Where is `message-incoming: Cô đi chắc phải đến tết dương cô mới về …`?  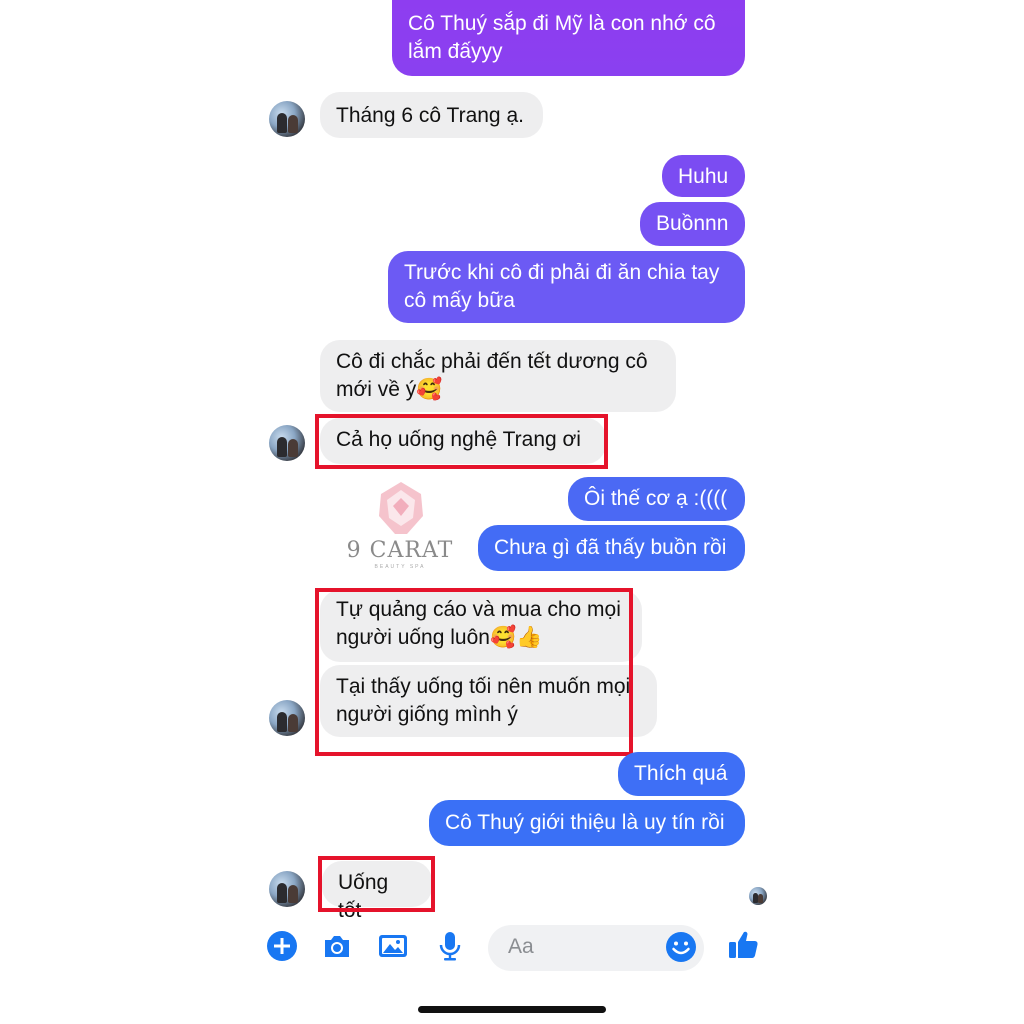
message-incoming: Cô đi chắc phải đến tết dương cô mới về … is located at coordinates (498, 376).